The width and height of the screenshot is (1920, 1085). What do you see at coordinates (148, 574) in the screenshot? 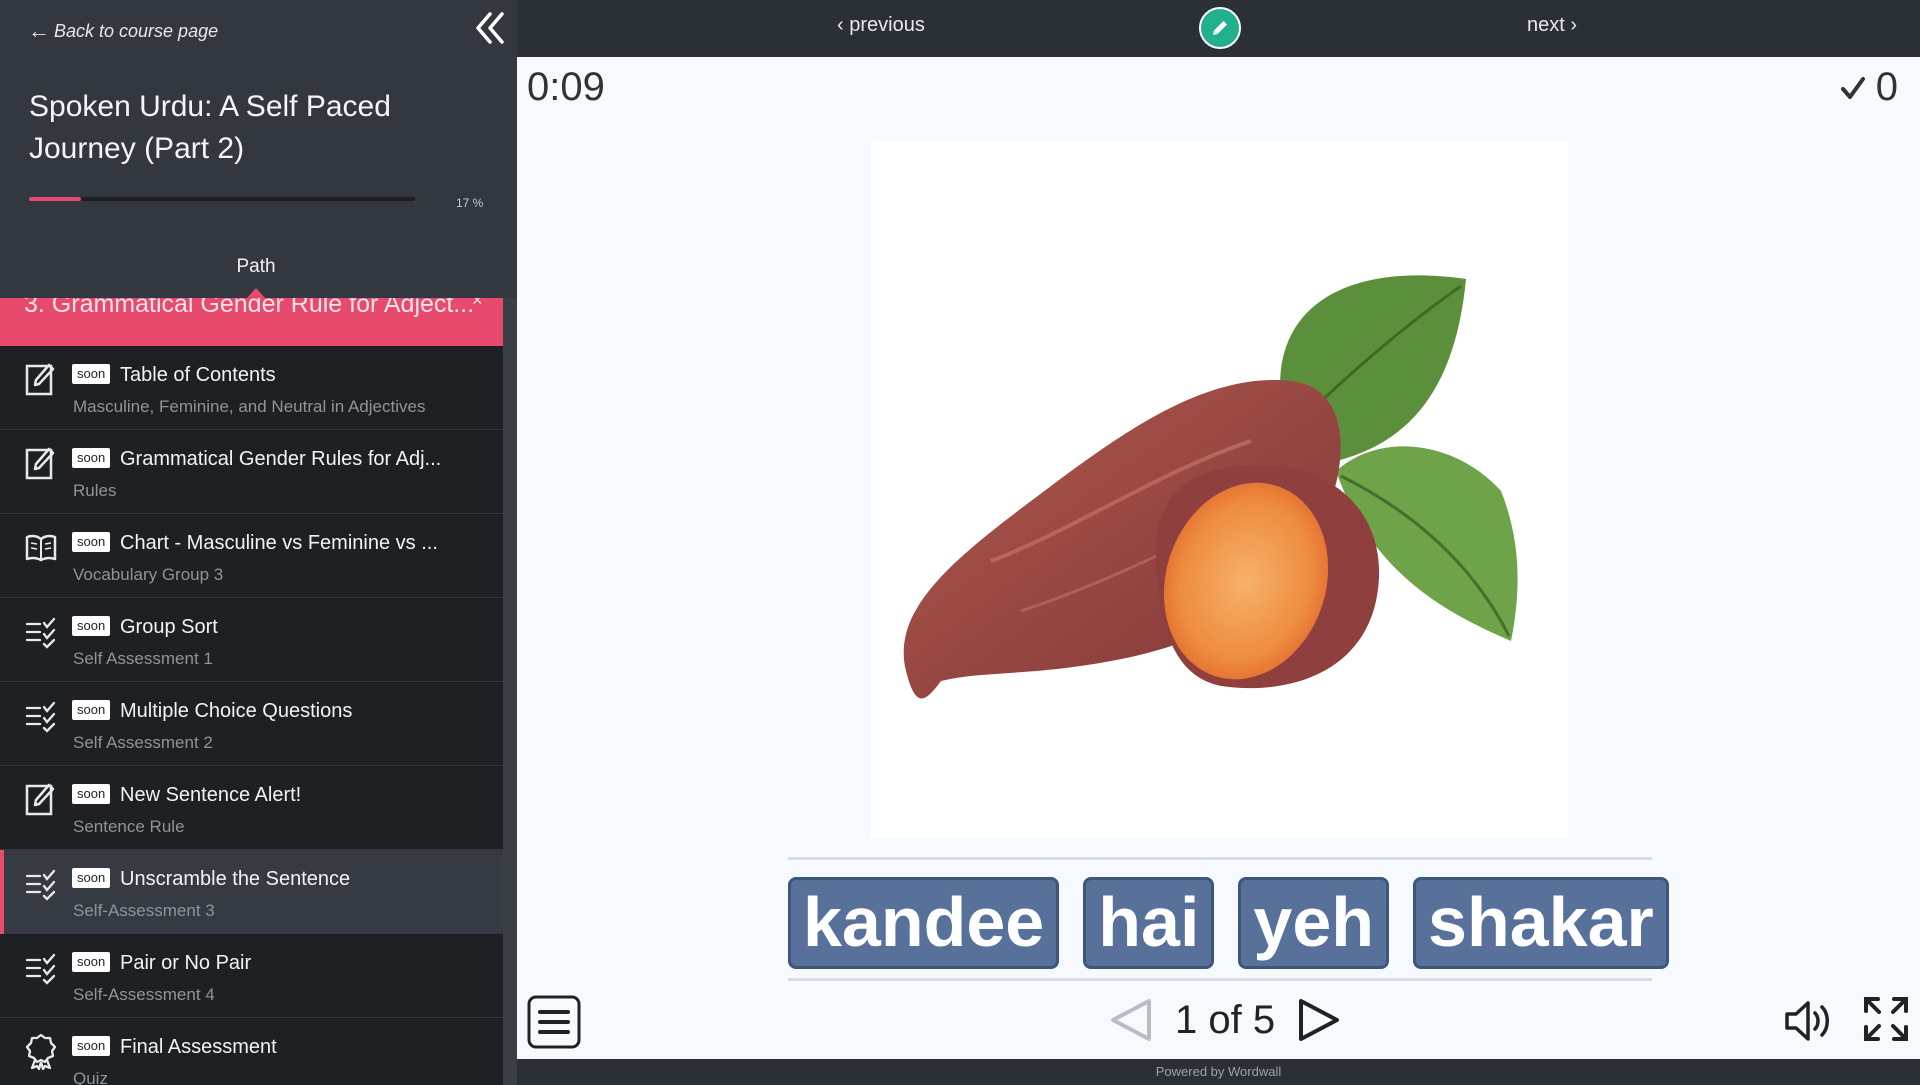
I see `lesson-subtitle: Vocabulary Group 3` at bounding box center [148, 574].